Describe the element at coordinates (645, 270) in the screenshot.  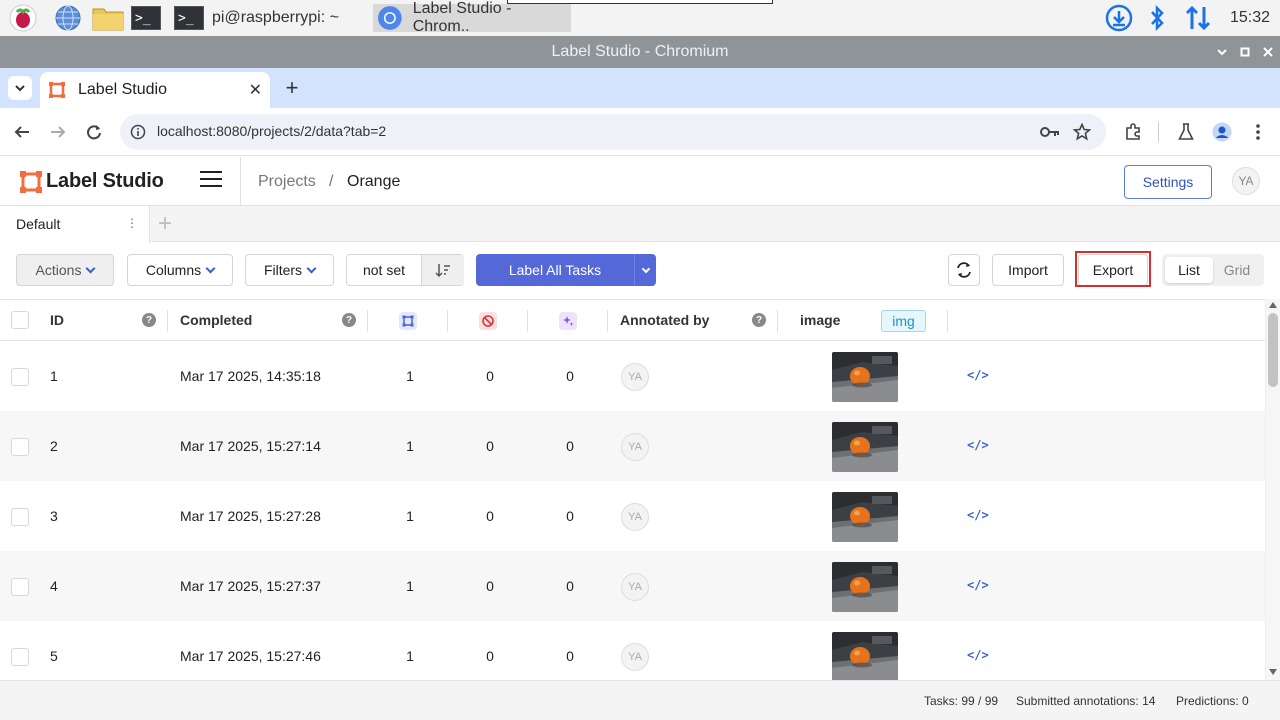
I see `label-all-dropdown-icon` at that location.